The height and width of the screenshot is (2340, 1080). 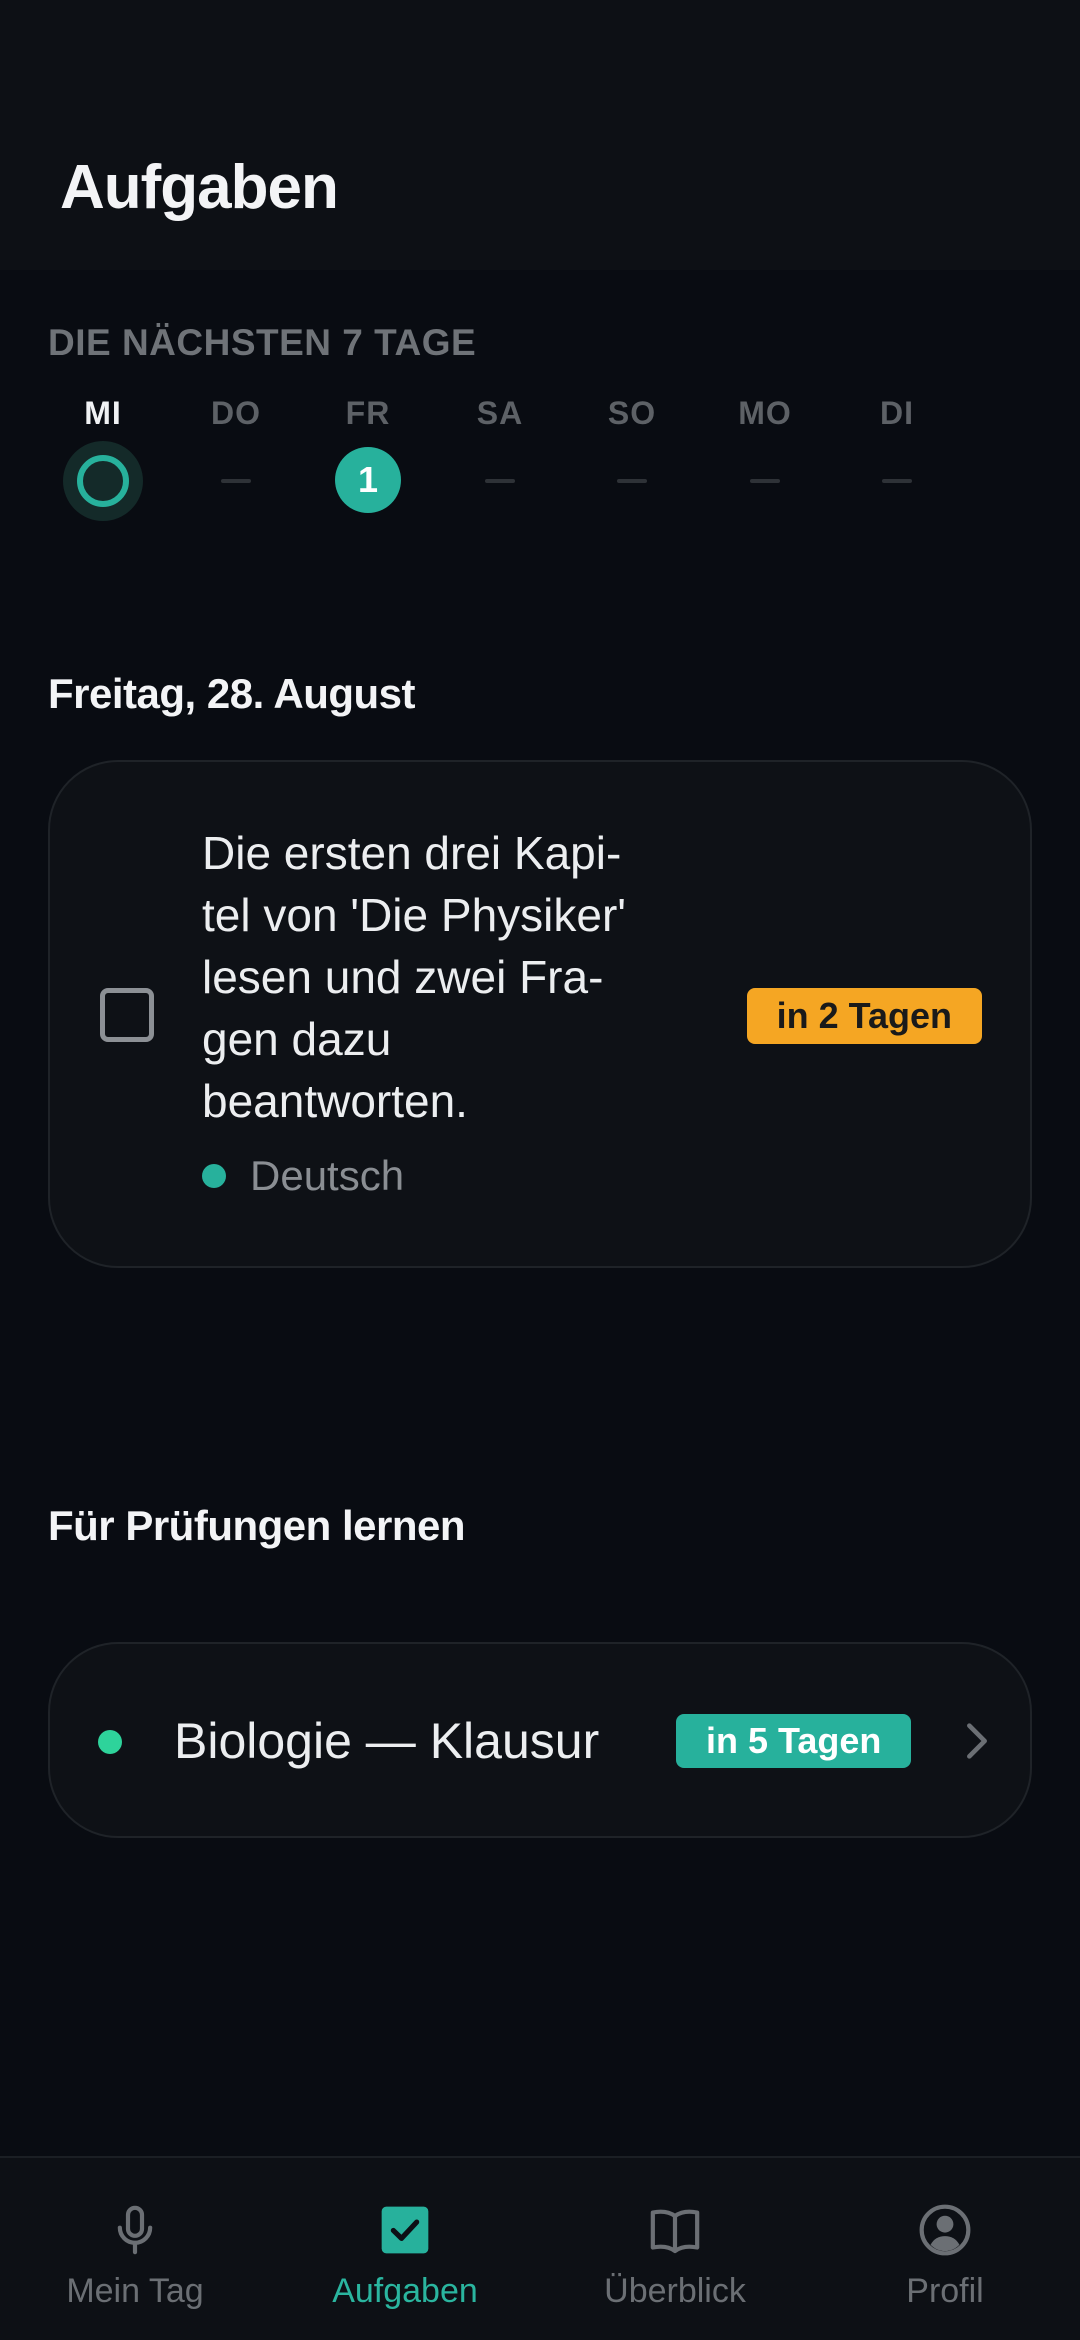 What do you see at coordinates (897, 439) in the screenshot?
I see `day-di: DI` at bounding box center [897, 439].